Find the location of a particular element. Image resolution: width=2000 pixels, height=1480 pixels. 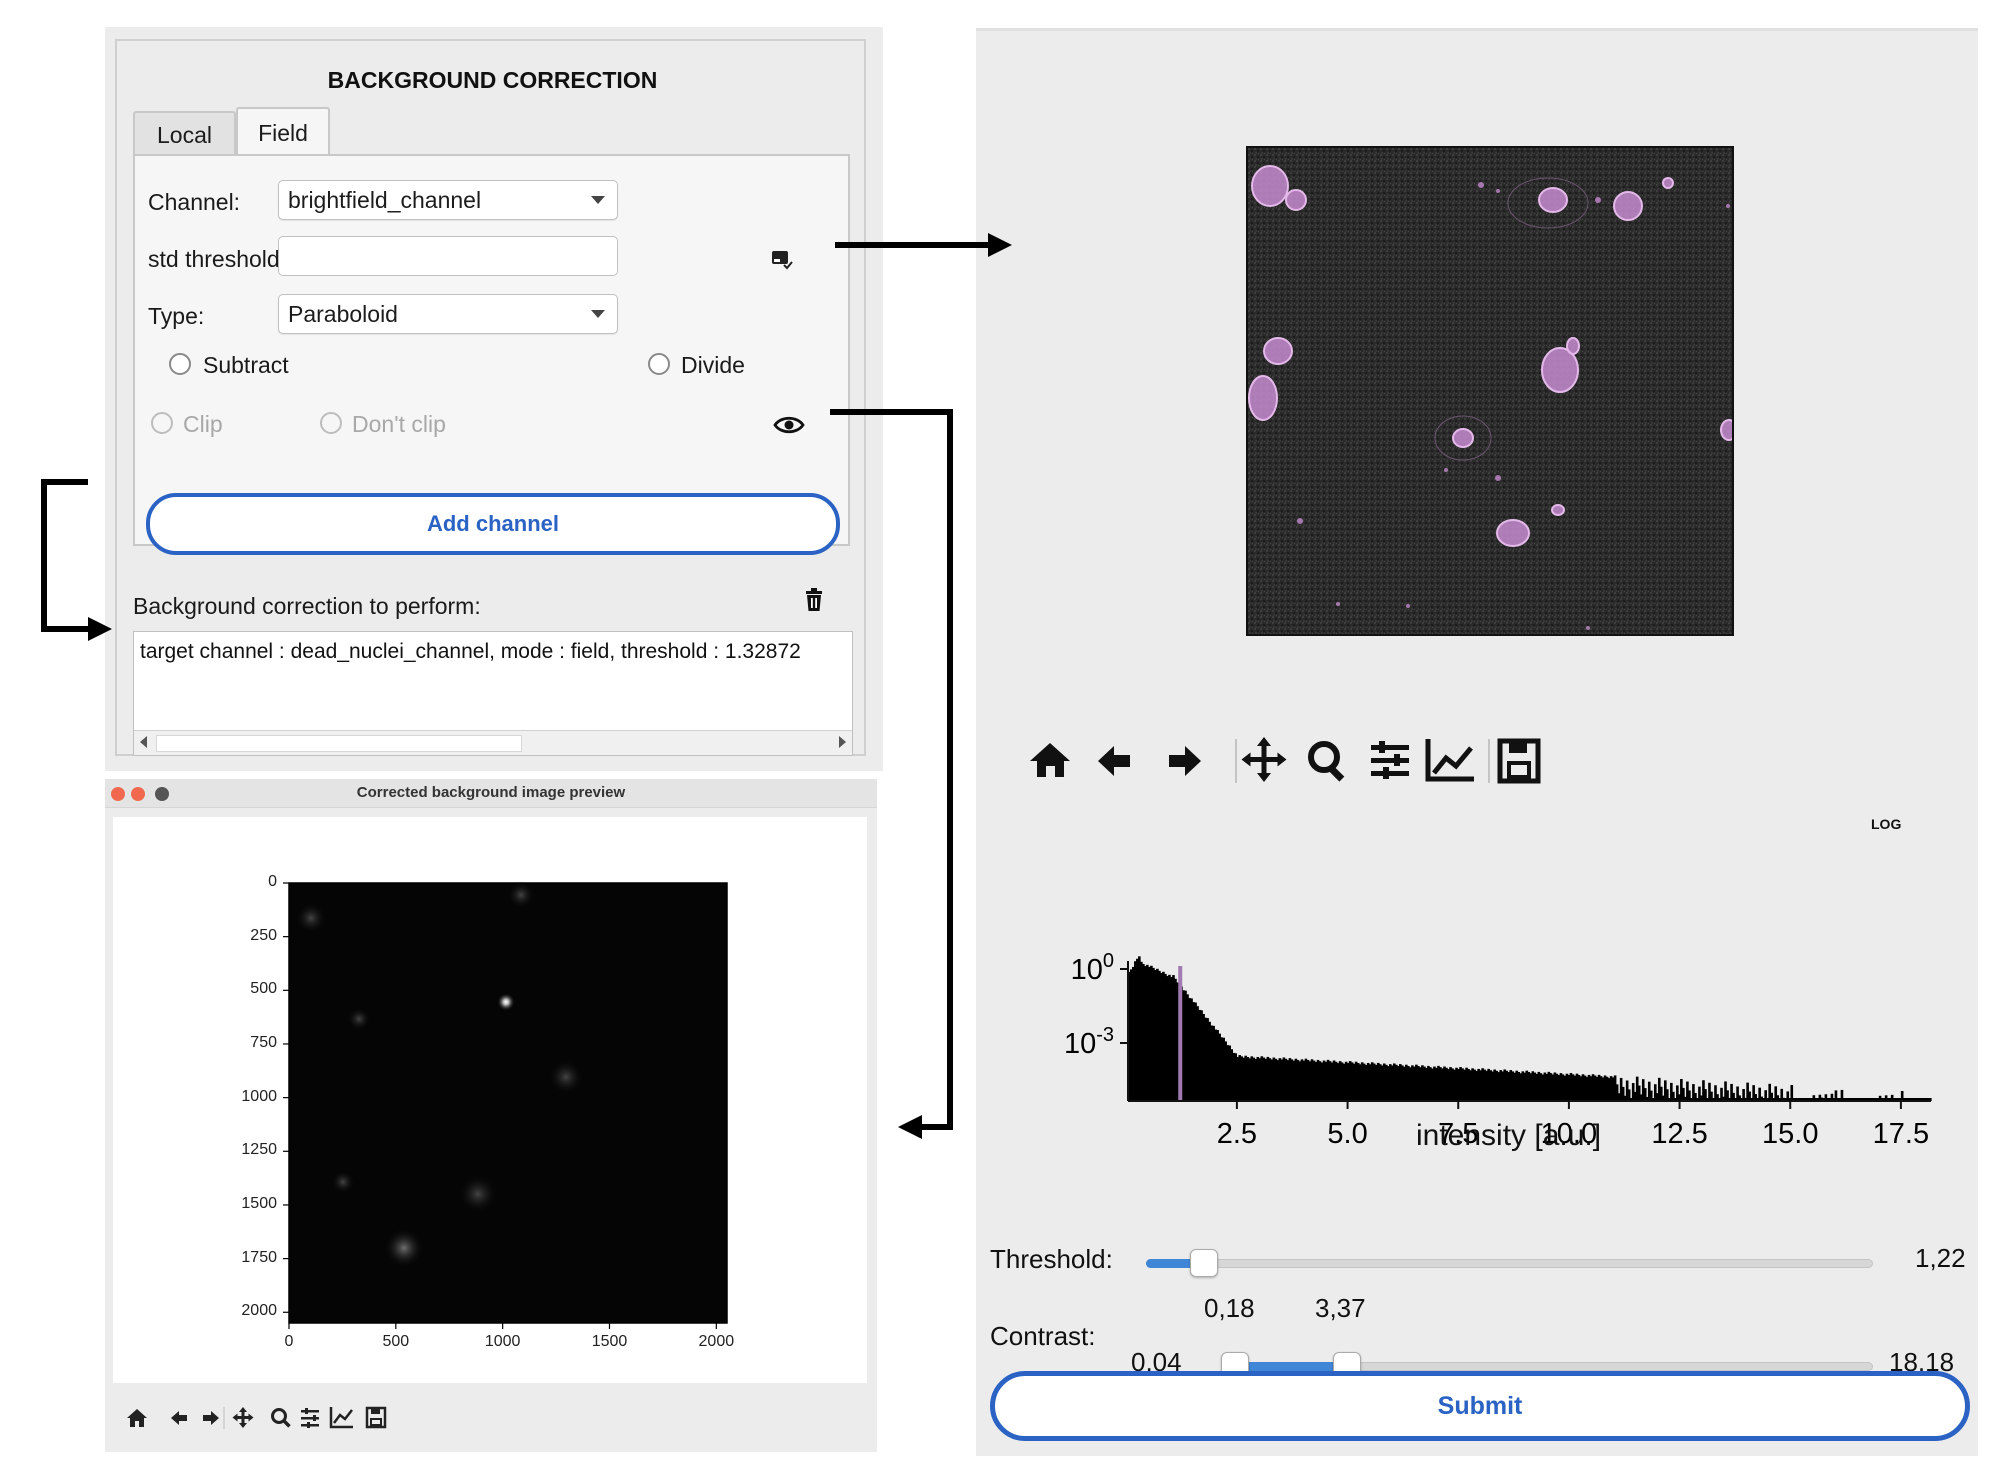

arrow-to-list is located at coordinates (68, 555).